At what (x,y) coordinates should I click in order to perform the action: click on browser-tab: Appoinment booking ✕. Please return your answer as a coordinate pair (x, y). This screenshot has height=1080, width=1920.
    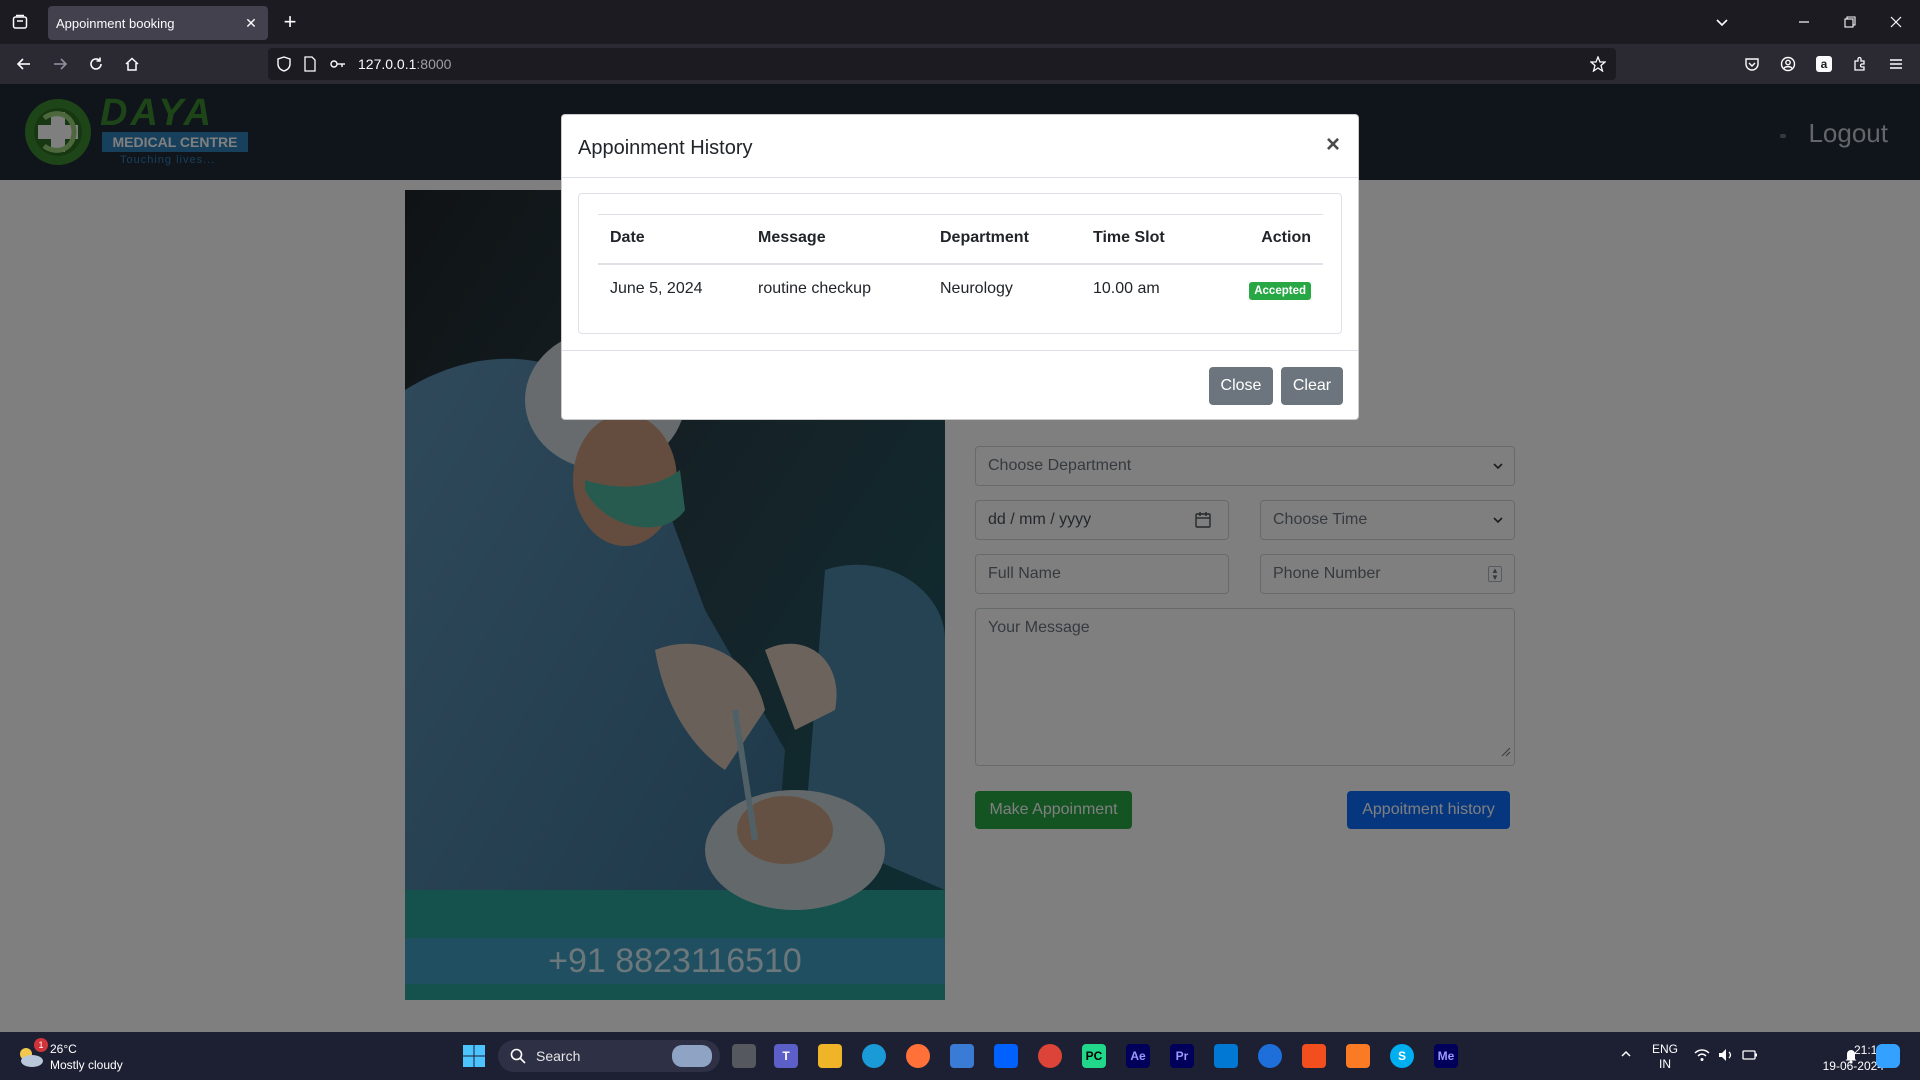
    Looking at the image, I should click on (158, 23).